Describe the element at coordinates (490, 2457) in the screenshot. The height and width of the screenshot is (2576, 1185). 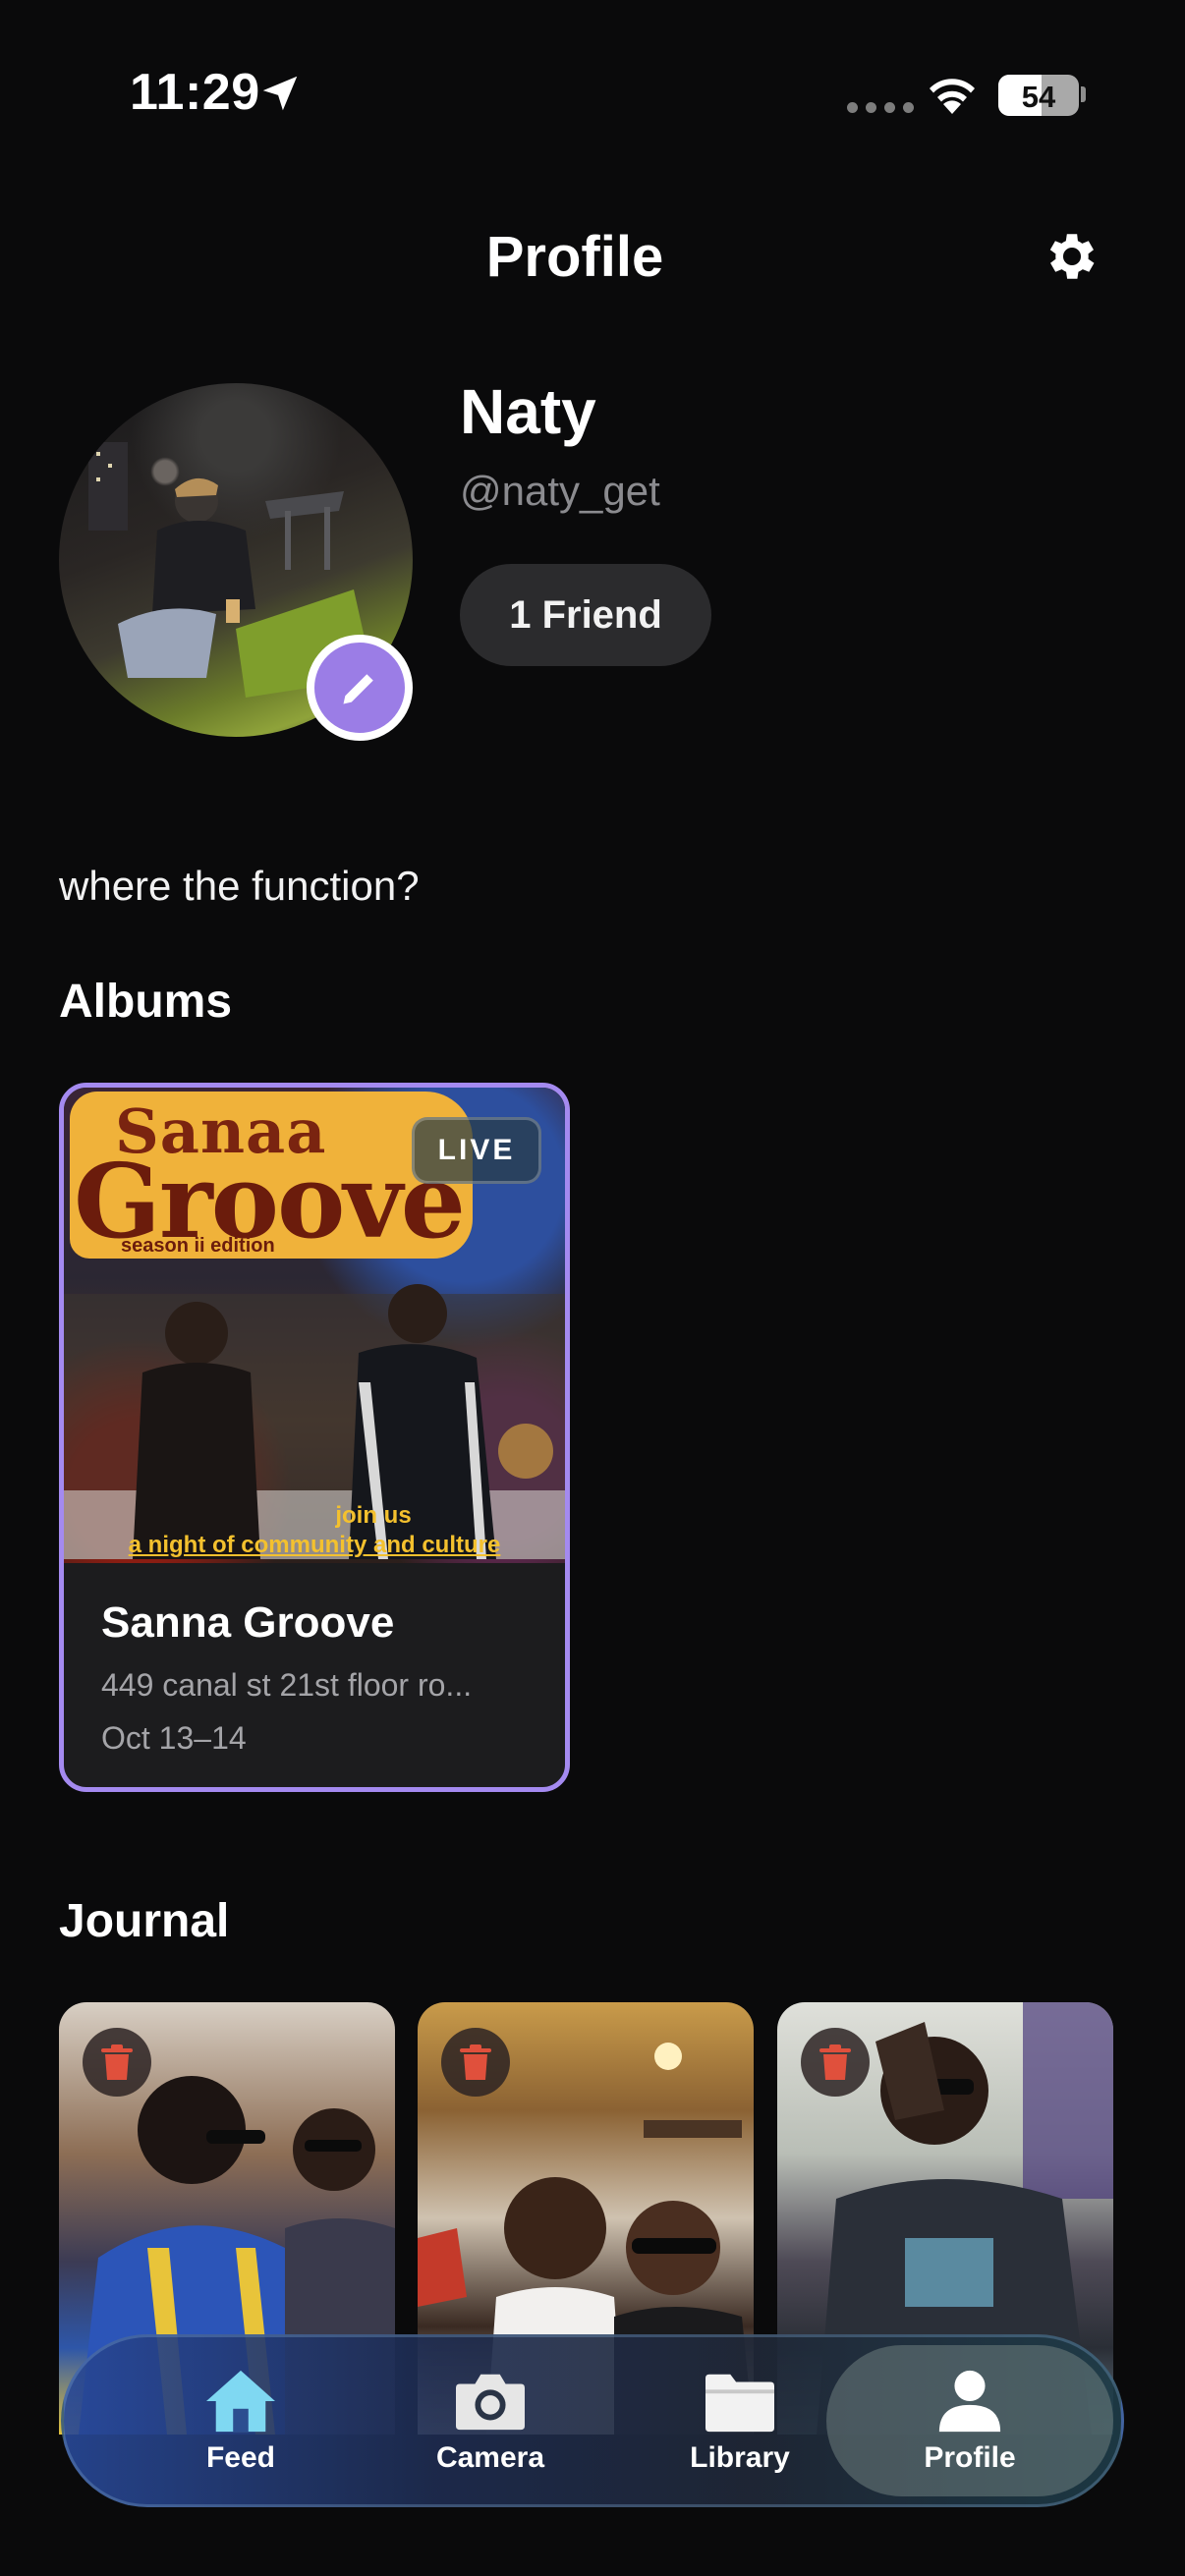
I see `tab-camera-label: Camera` at that location.